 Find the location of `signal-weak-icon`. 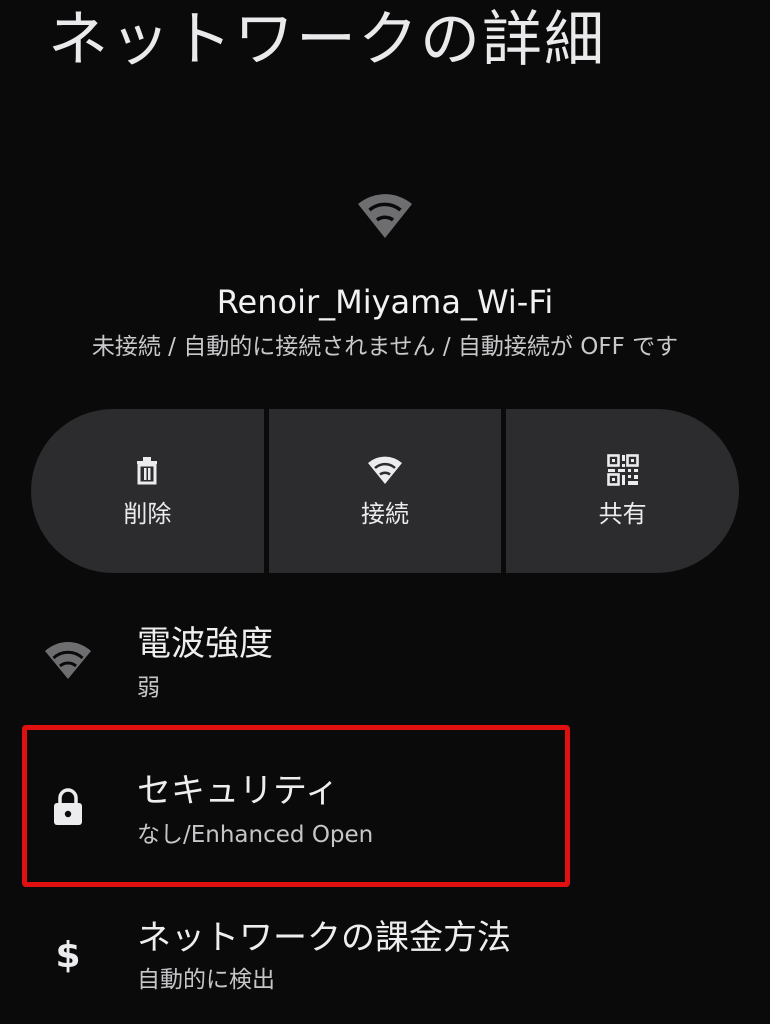

signal-weak-icon is located at coordinates (68, 660).